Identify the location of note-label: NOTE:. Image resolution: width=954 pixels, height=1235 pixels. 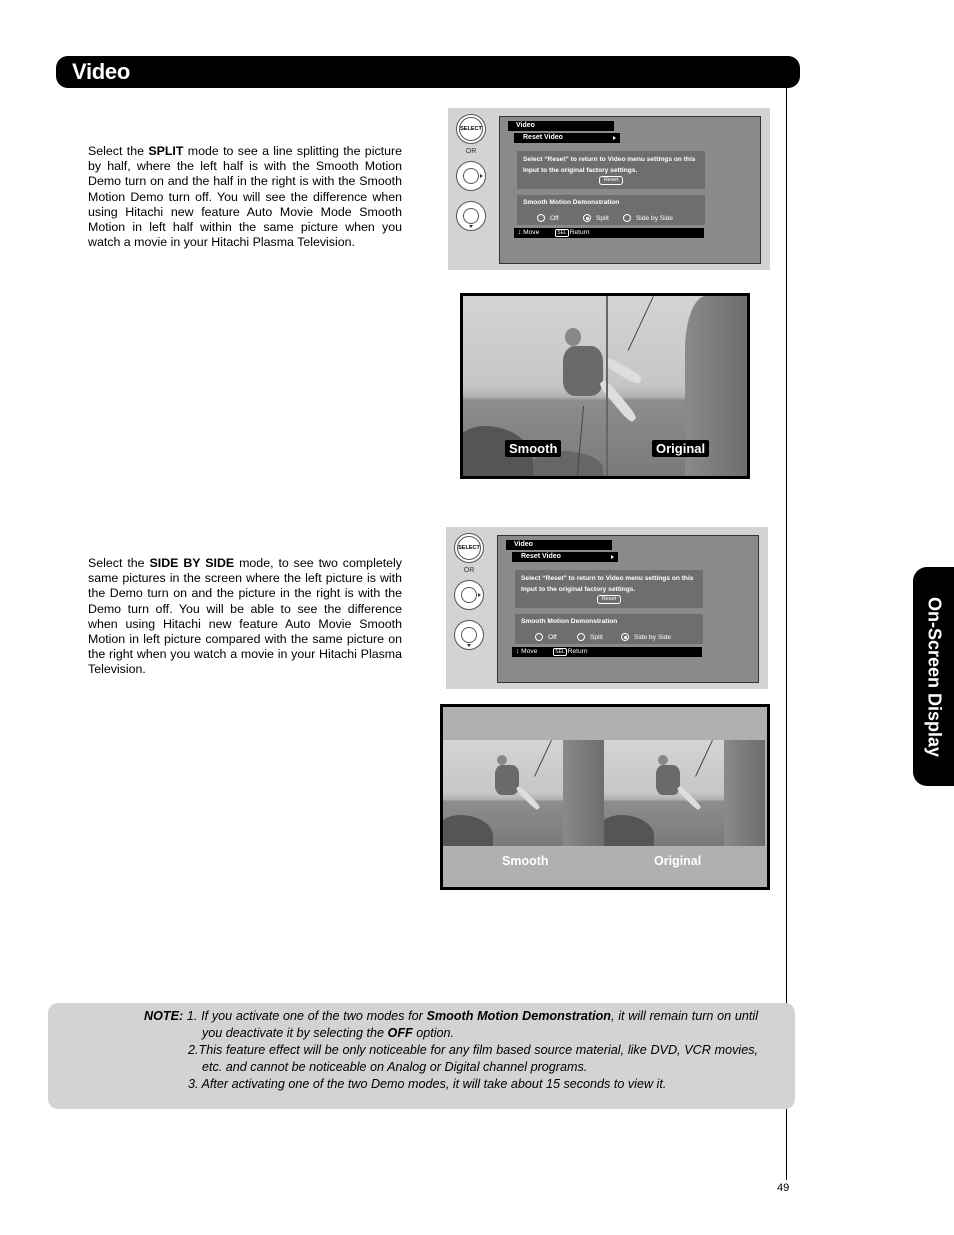
(164, 1016).